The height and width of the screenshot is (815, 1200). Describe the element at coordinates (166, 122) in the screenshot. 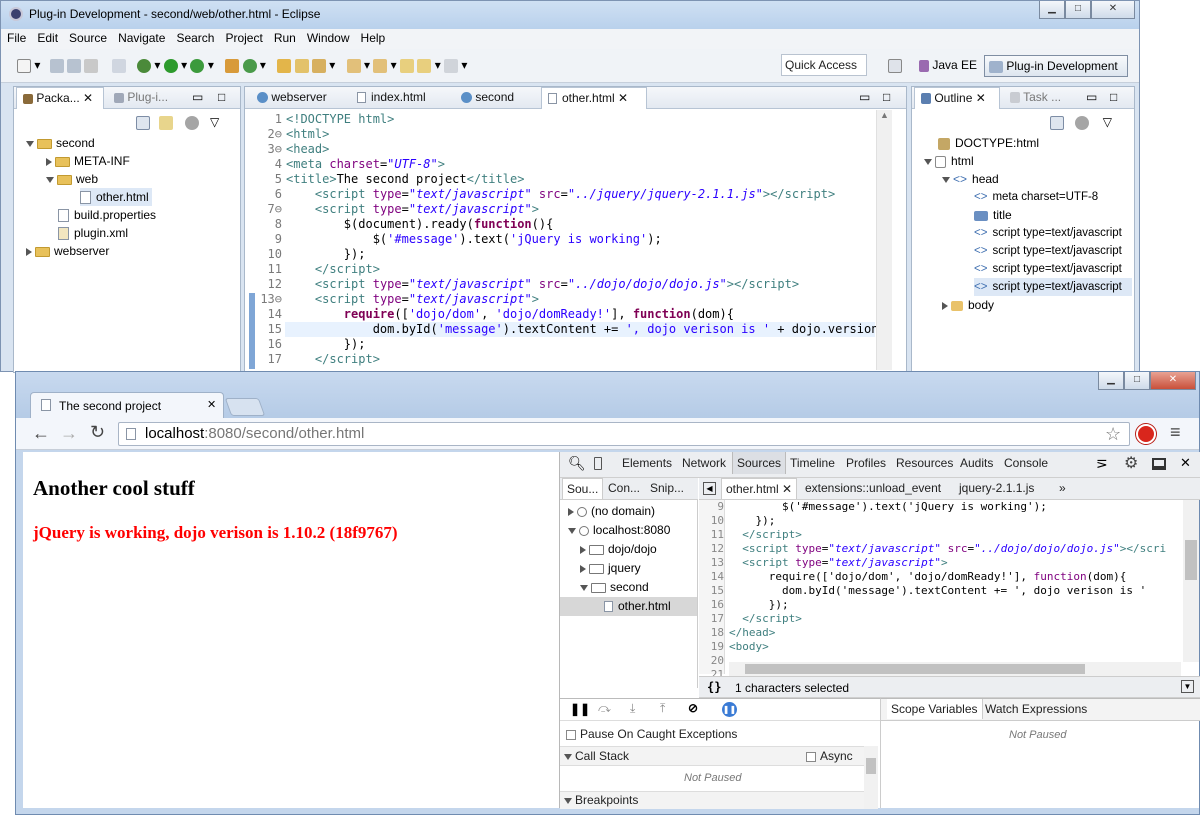

I see `link-editor-icon` at that location.